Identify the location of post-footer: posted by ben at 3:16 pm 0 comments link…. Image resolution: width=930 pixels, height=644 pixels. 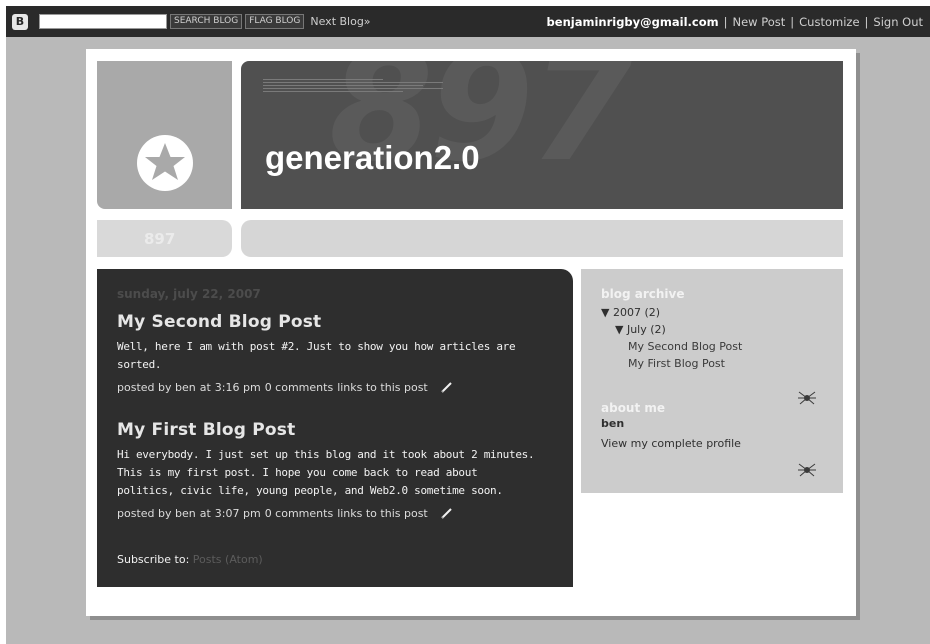
(335, 387).